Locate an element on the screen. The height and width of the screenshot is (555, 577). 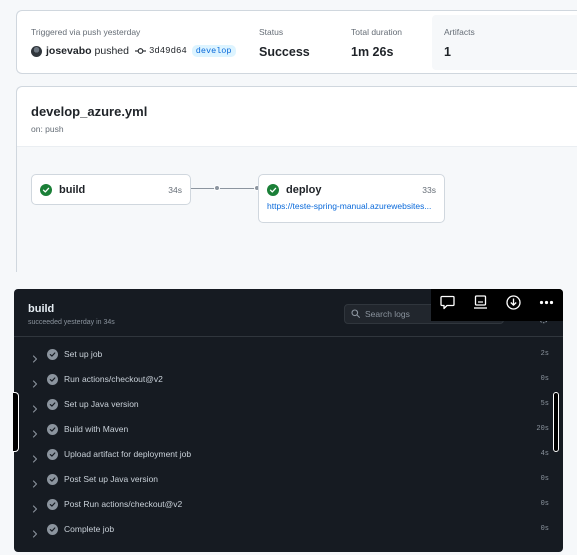
trigger-details: josevabo pushed 3d49d64 develop is located at coordinates (133, 51).